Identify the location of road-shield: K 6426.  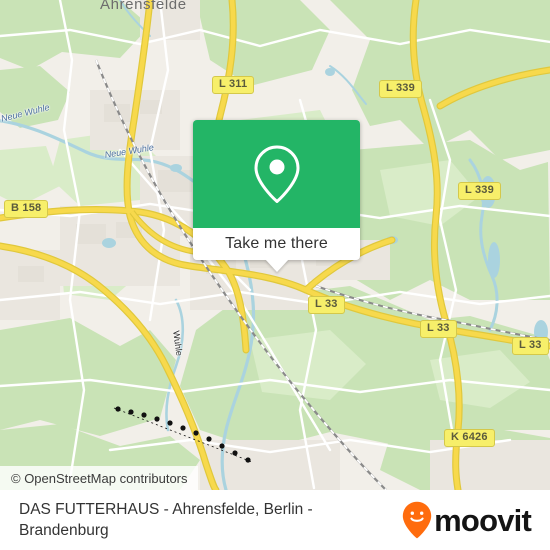
(469, 438).